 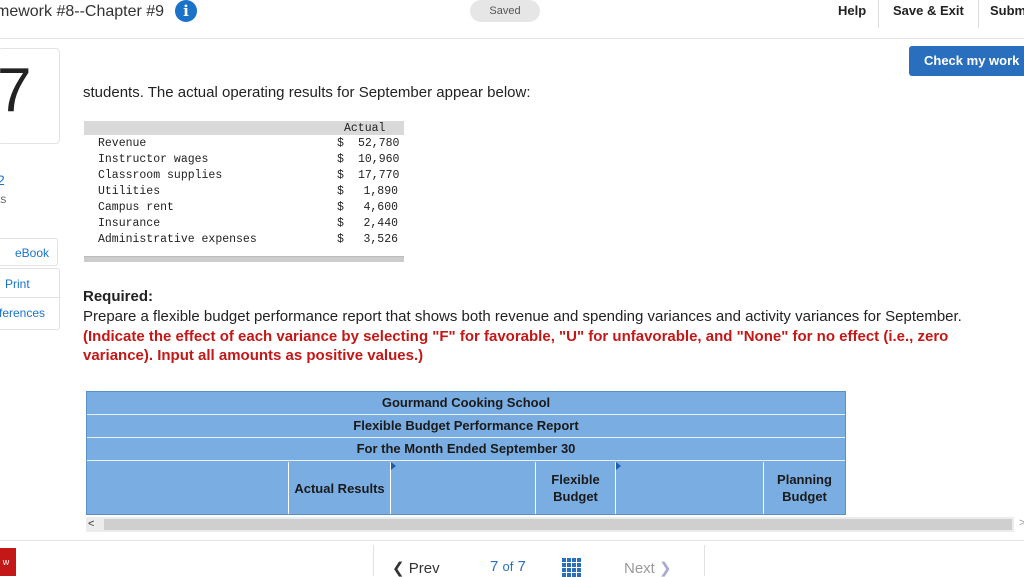 What do you see at coordinates (2, 180) in the screenshot?
I see `points-value: 2` at bounding box center [2, 180].